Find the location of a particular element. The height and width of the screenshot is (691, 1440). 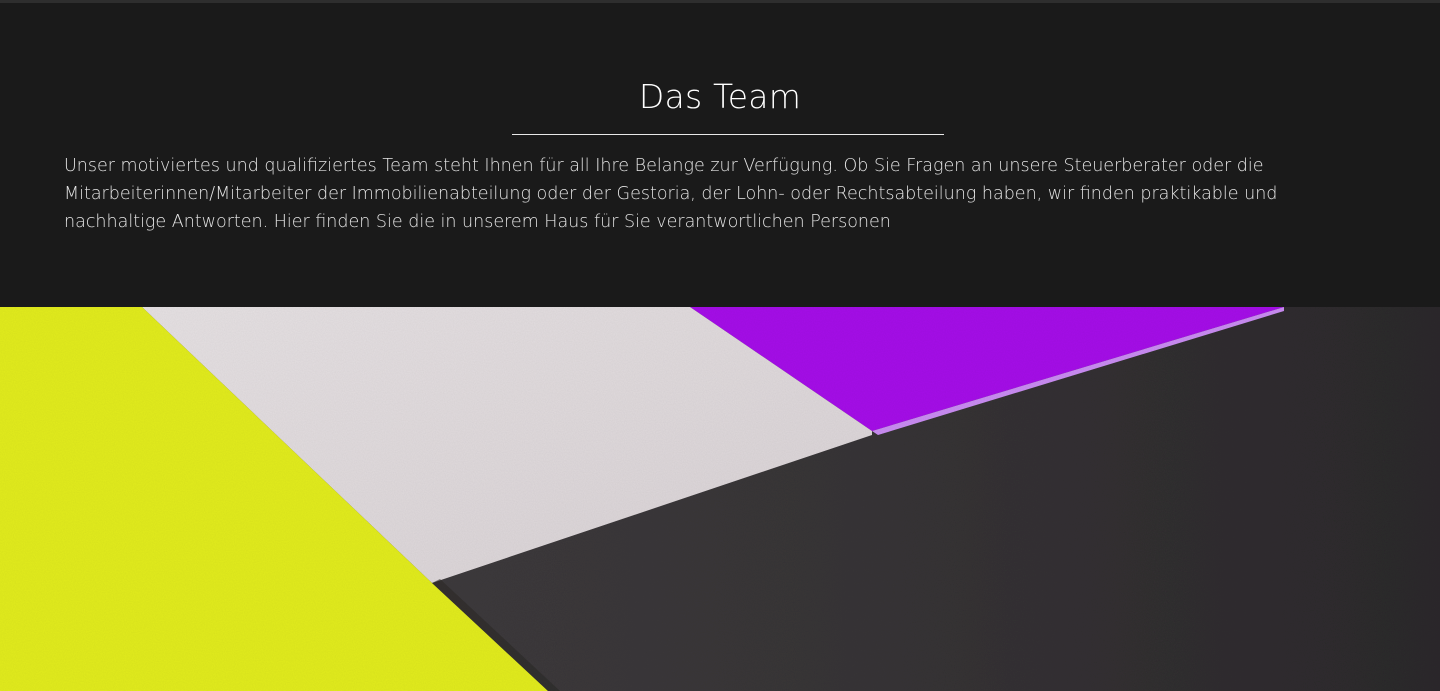

section-title: Das Team is located at coordinates (720, 96).